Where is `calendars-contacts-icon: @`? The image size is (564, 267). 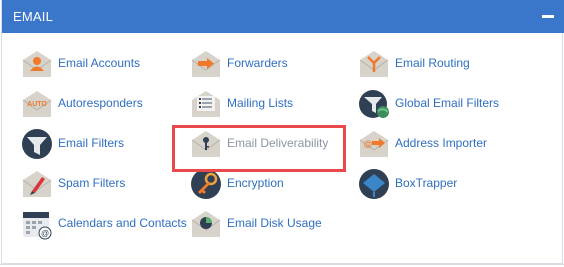
calendars-contacts-icon: @ is located at coordinates (37, 226).